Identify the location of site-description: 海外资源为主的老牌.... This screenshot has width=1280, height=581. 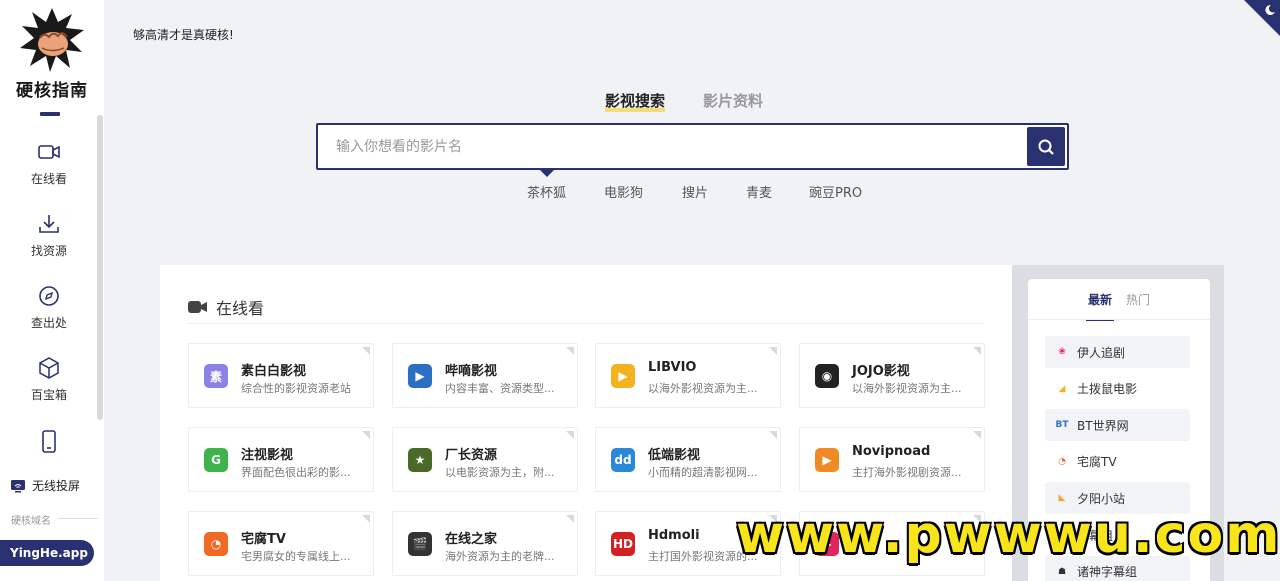
(500, 556).